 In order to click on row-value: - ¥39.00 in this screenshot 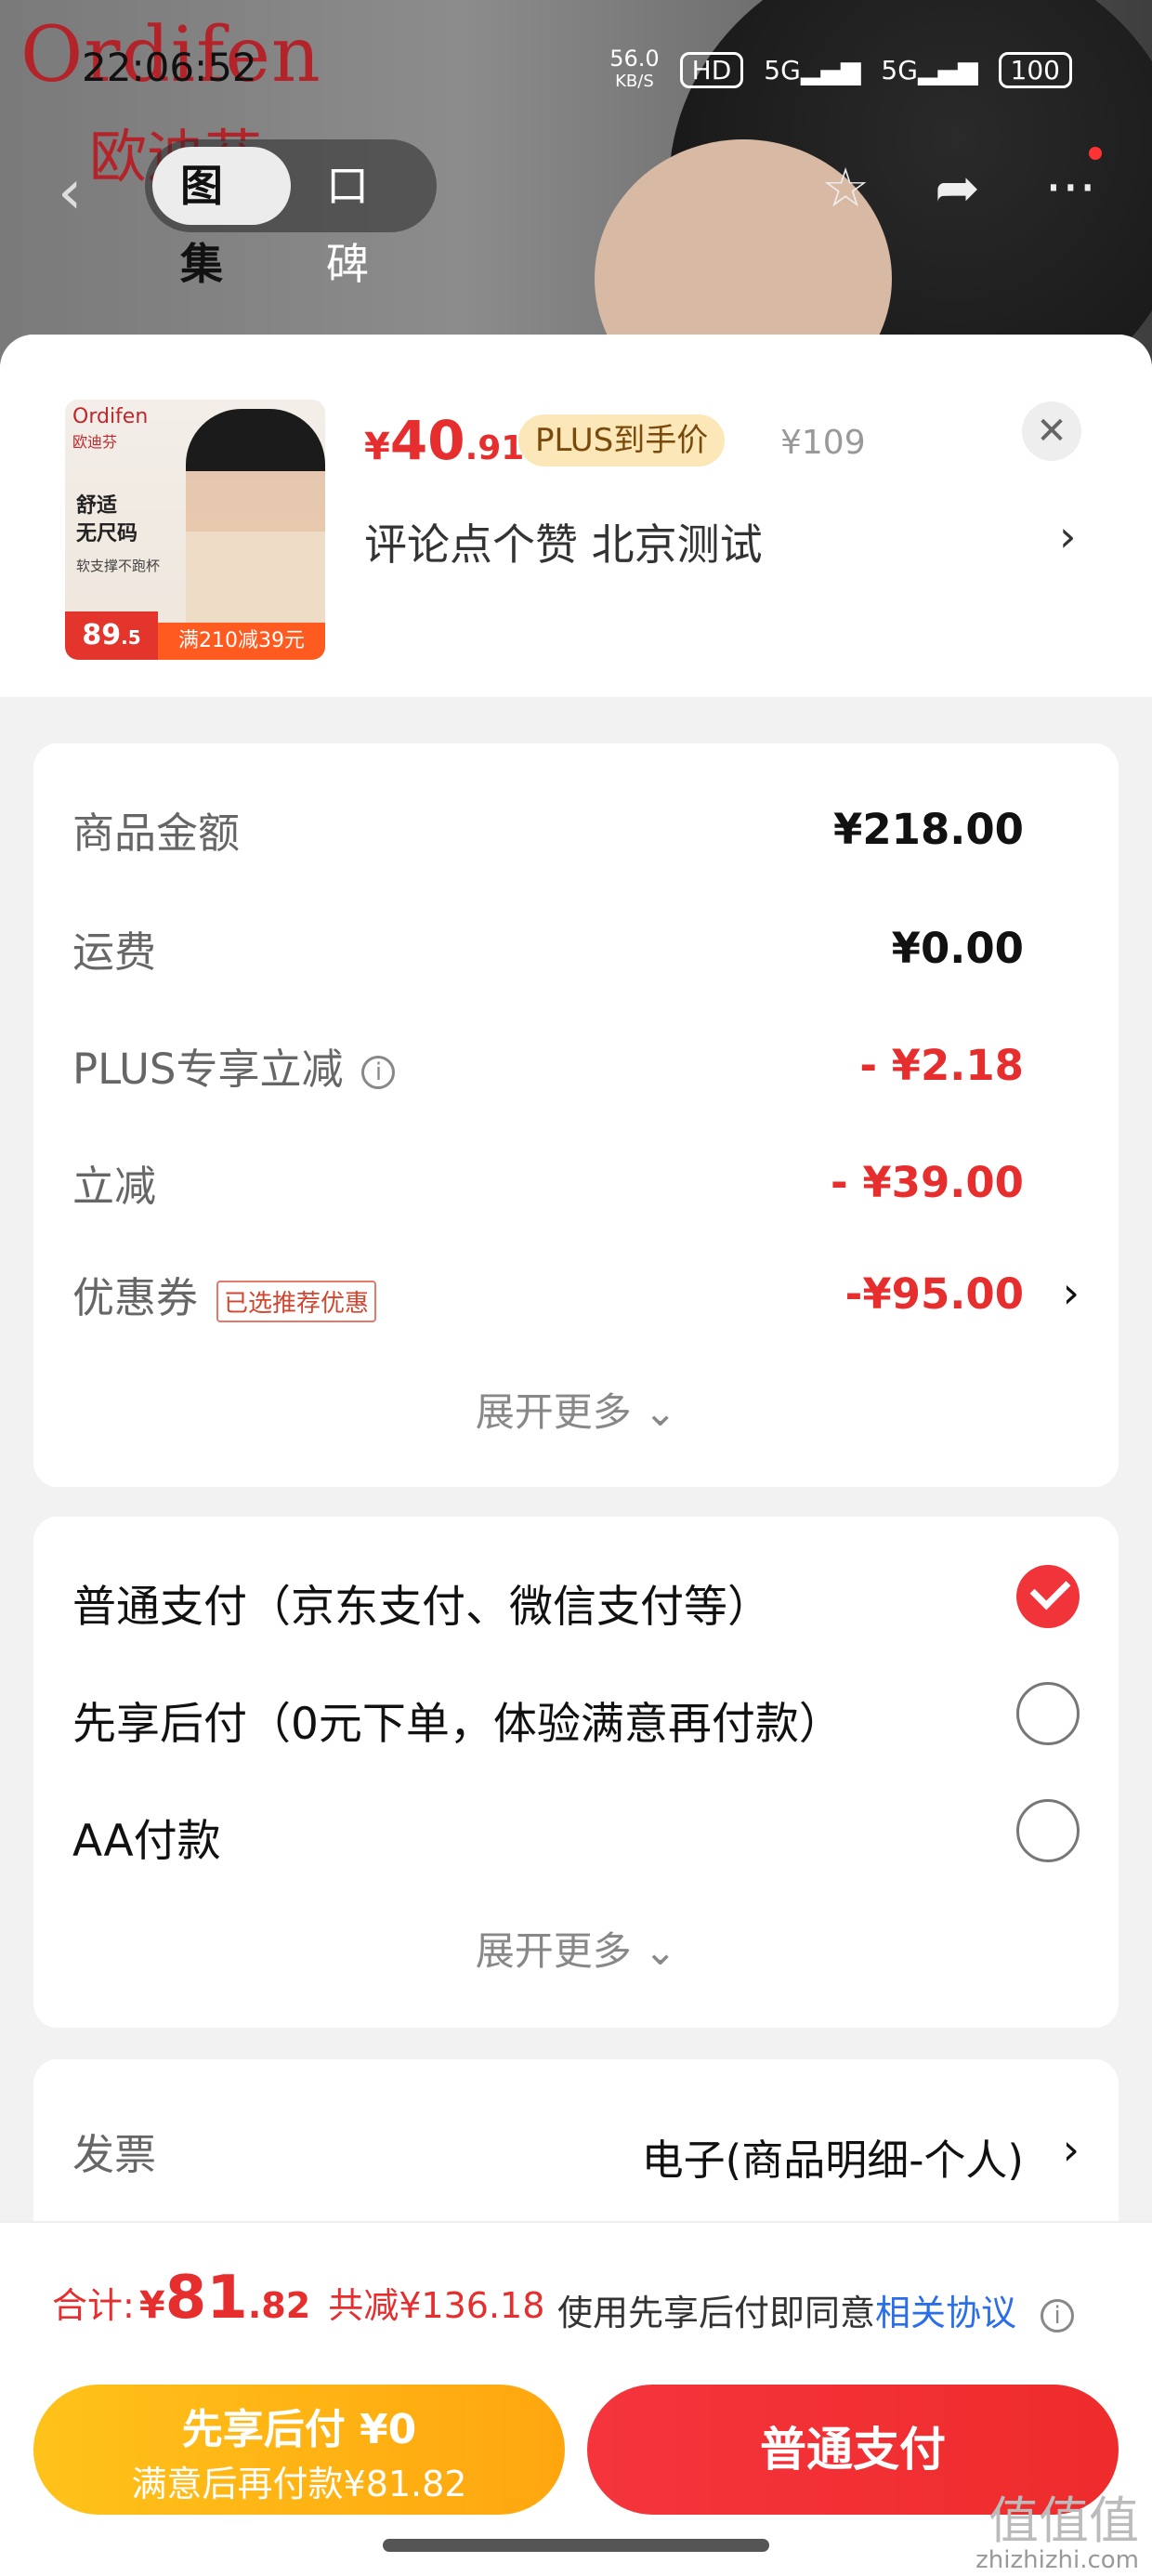, I will do `click(927, 1182)`.